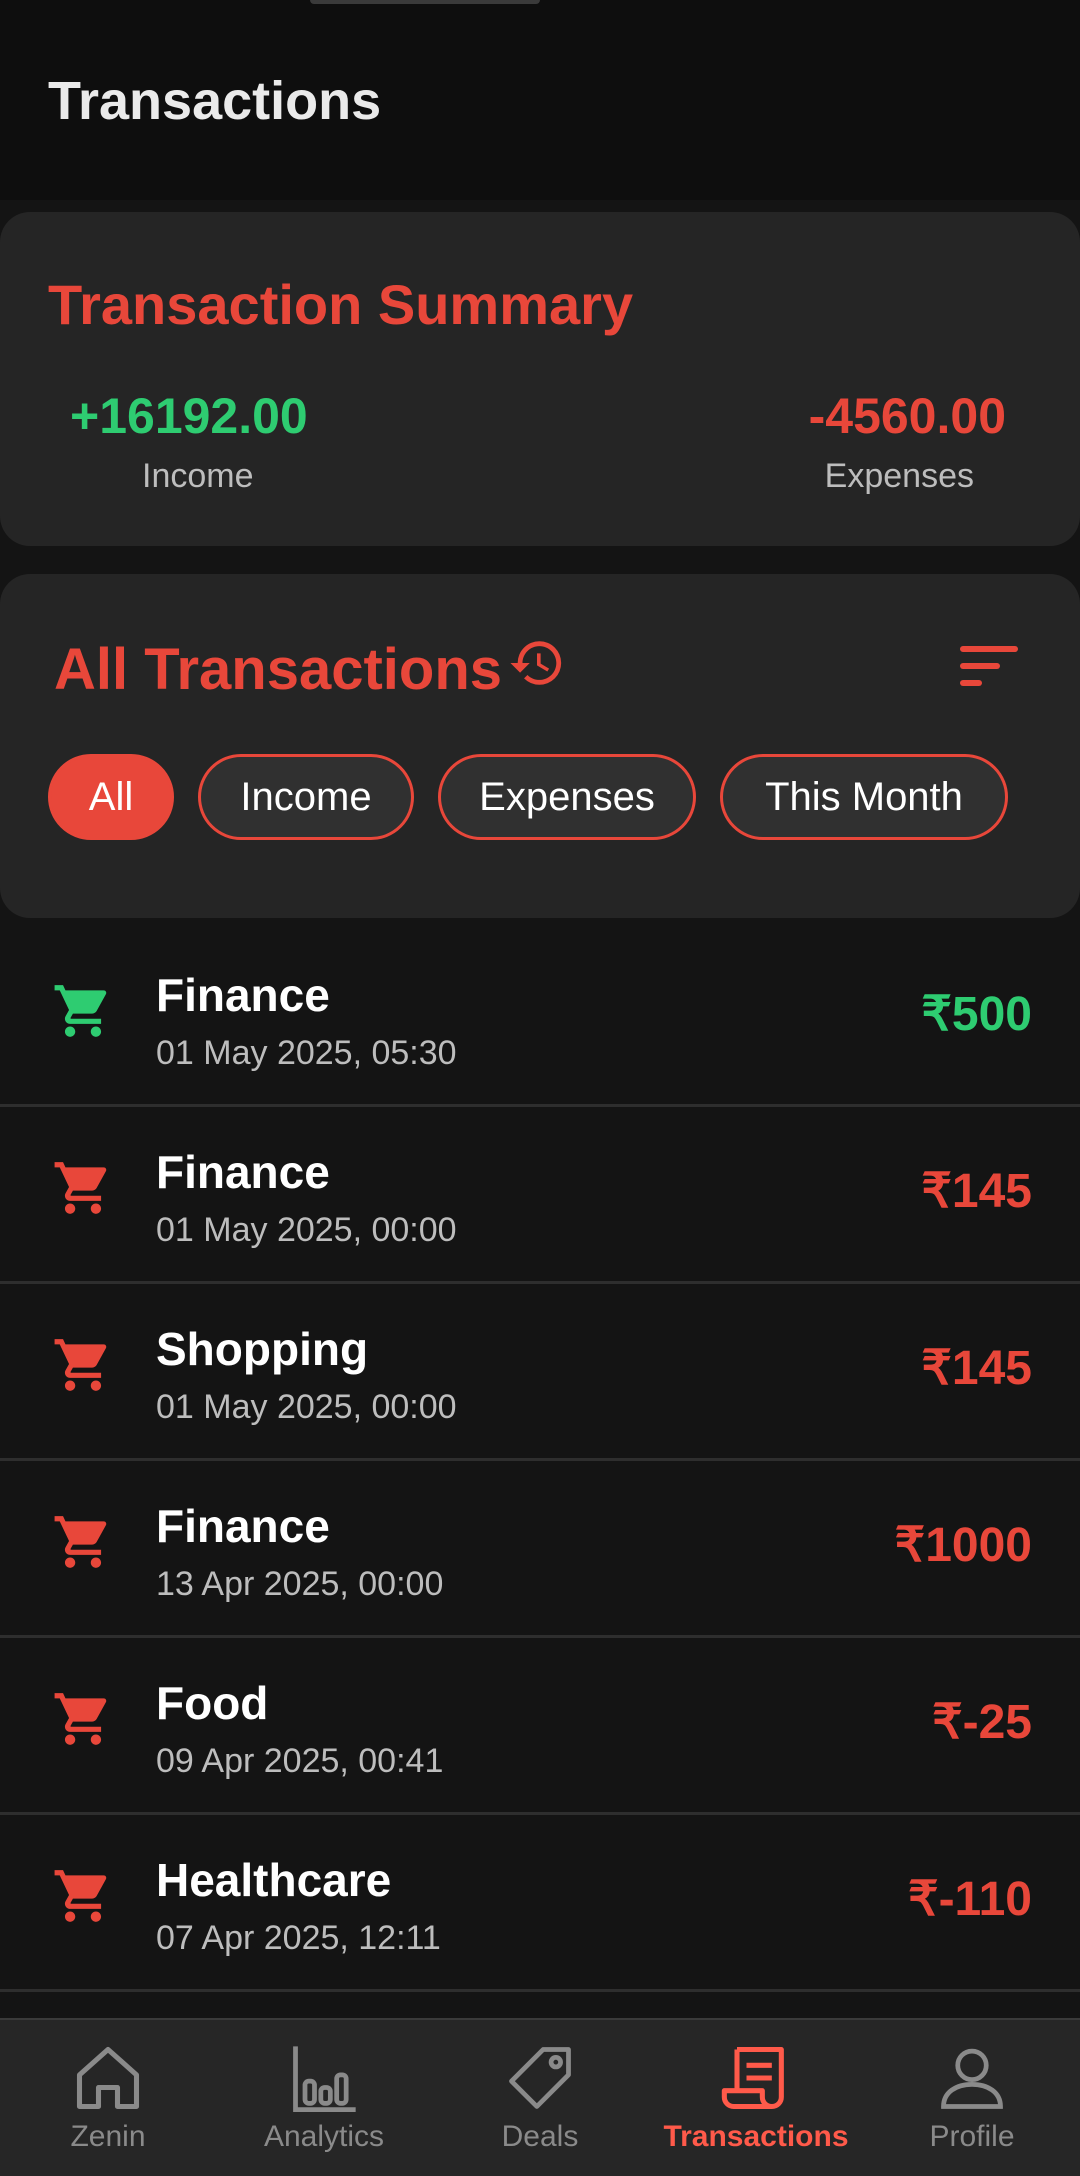 This screenshot has height=2176, width=1080. I want to click on transaction-amount: ₹-25, so click(982, 1722).